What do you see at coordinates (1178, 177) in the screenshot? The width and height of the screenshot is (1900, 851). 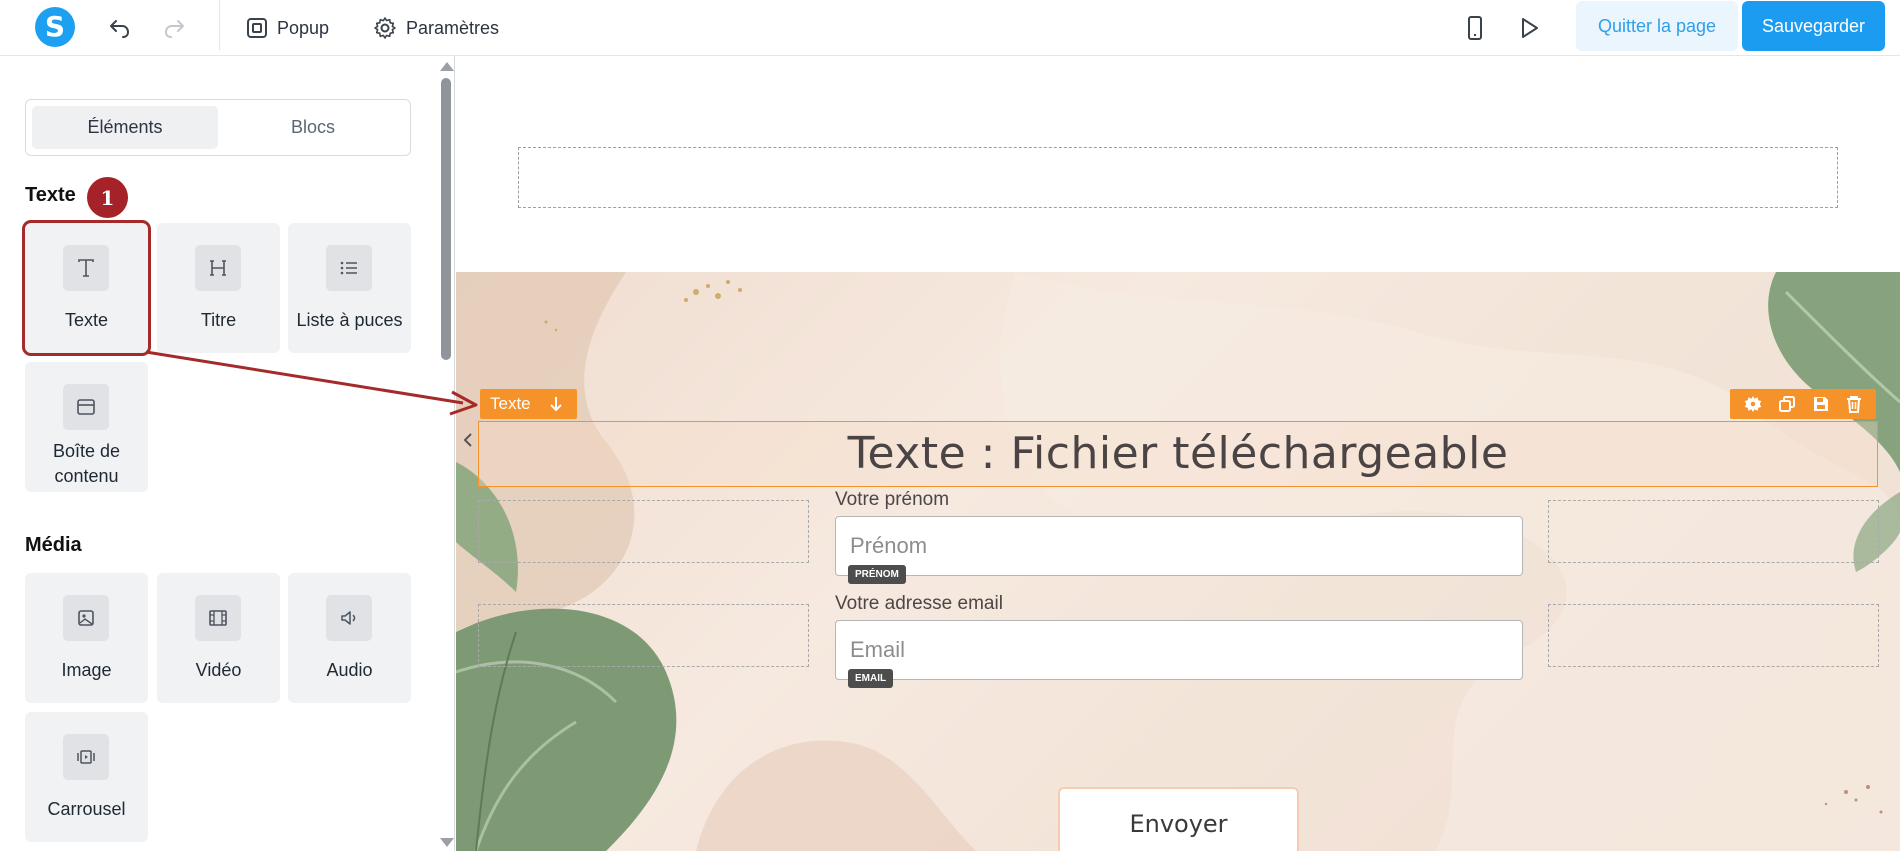 I see `empty-drop-zone` at bounding box center [1178, 177].